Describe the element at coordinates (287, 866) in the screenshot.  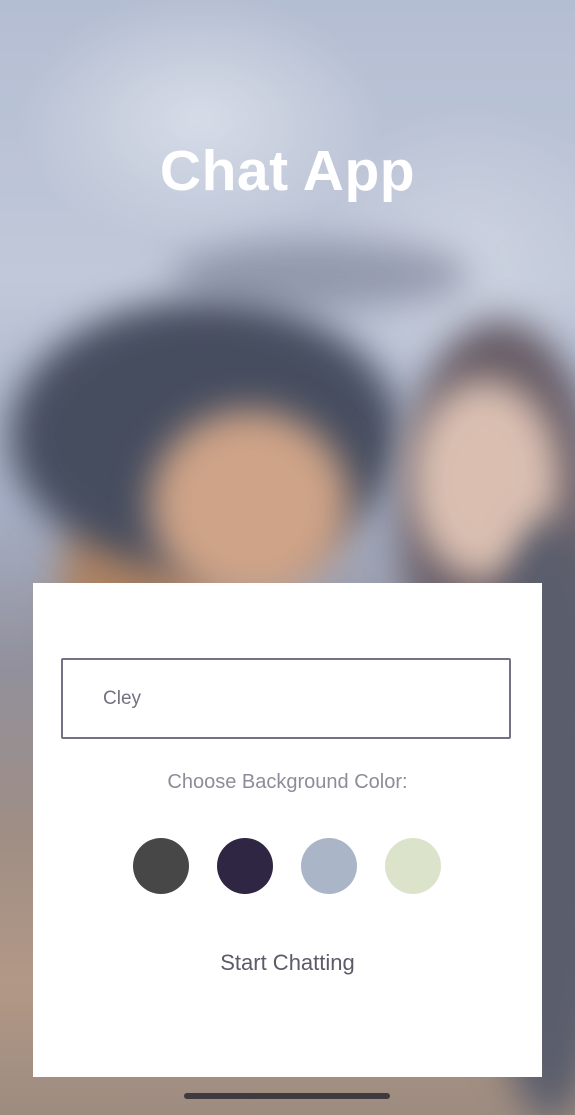
I see `color-options` at that location.